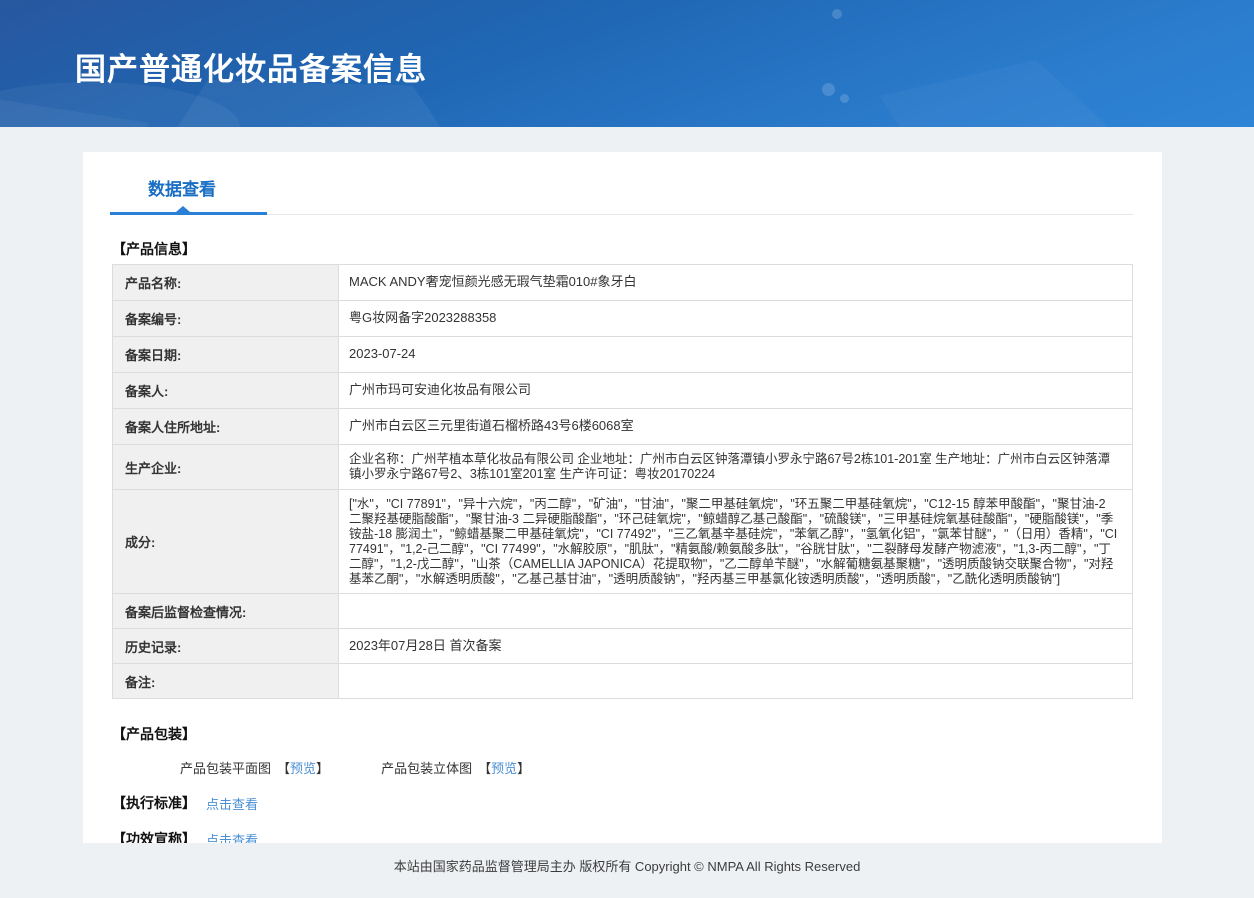 This screenshot has width=1254, height=898. I want to click on row-label: 产品名称:, so click(225, 282).